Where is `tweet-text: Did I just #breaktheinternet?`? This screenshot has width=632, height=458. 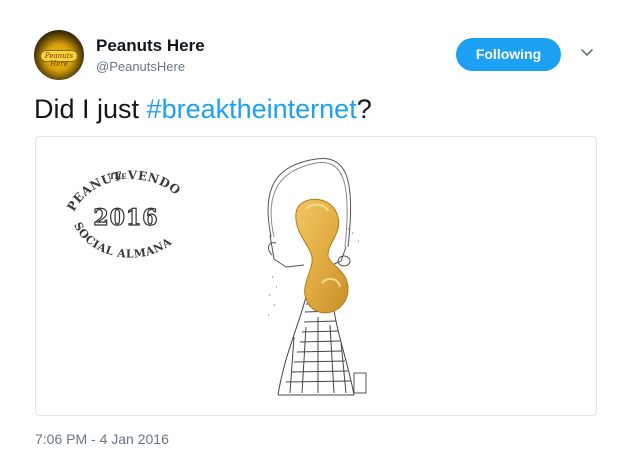
tweet-text: Did I just #breaktheinternet? is located at coordinates (203, 109).